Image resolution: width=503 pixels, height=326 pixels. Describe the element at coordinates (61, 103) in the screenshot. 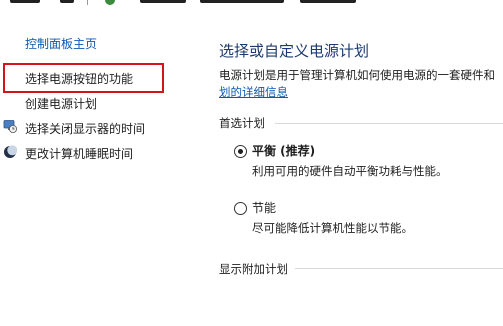

I see `sidebar-item-create-plan: 创建电源计划` at that location.